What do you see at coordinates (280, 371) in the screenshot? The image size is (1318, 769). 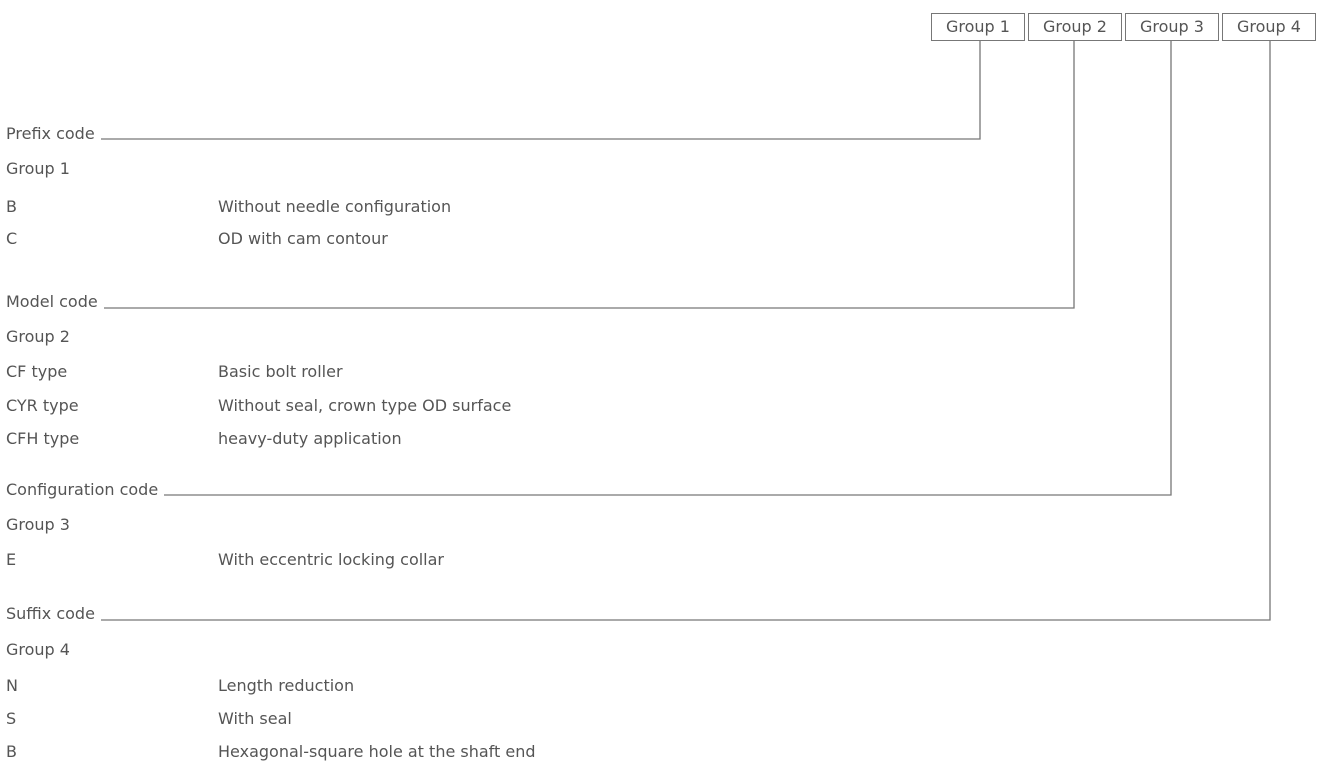 I see `item-description: Basic bolt roller` at bounding box center [280, 371].